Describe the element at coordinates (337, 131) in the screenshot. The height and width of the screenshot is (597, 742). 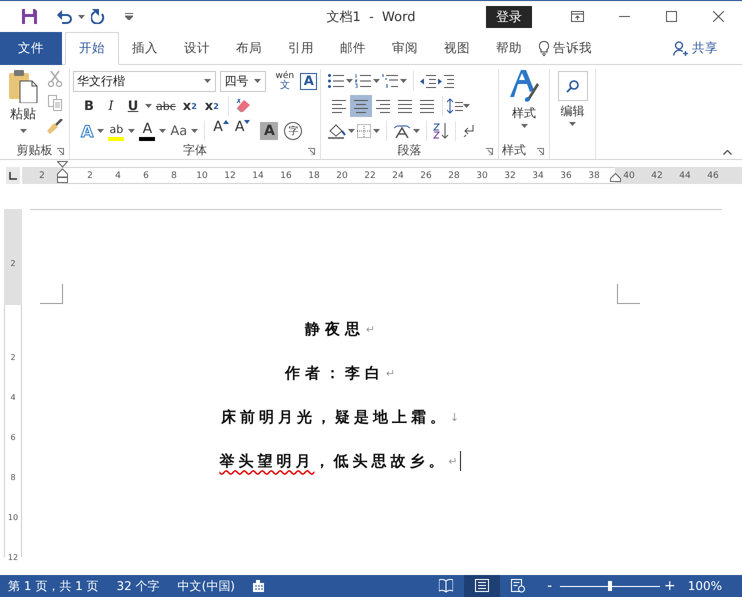
I see `shading-bucket-icon` at that location.